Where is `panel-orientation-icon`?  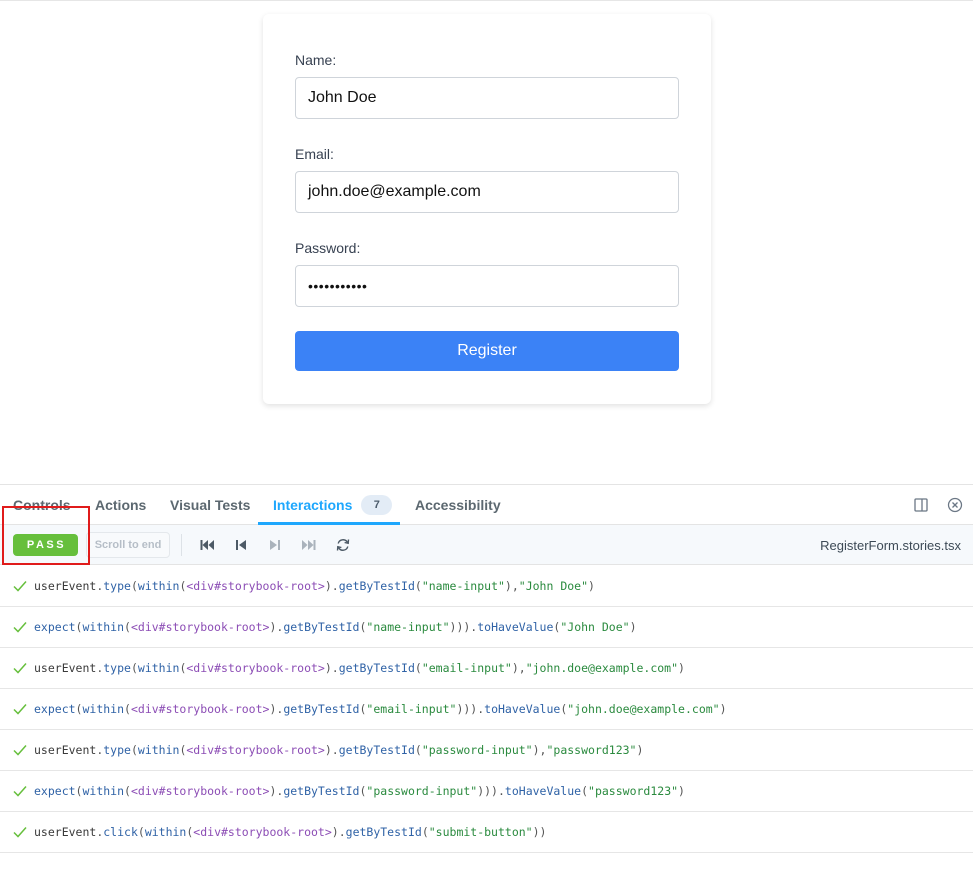
panel-orientation-icon is located at coordinates (921, 505).